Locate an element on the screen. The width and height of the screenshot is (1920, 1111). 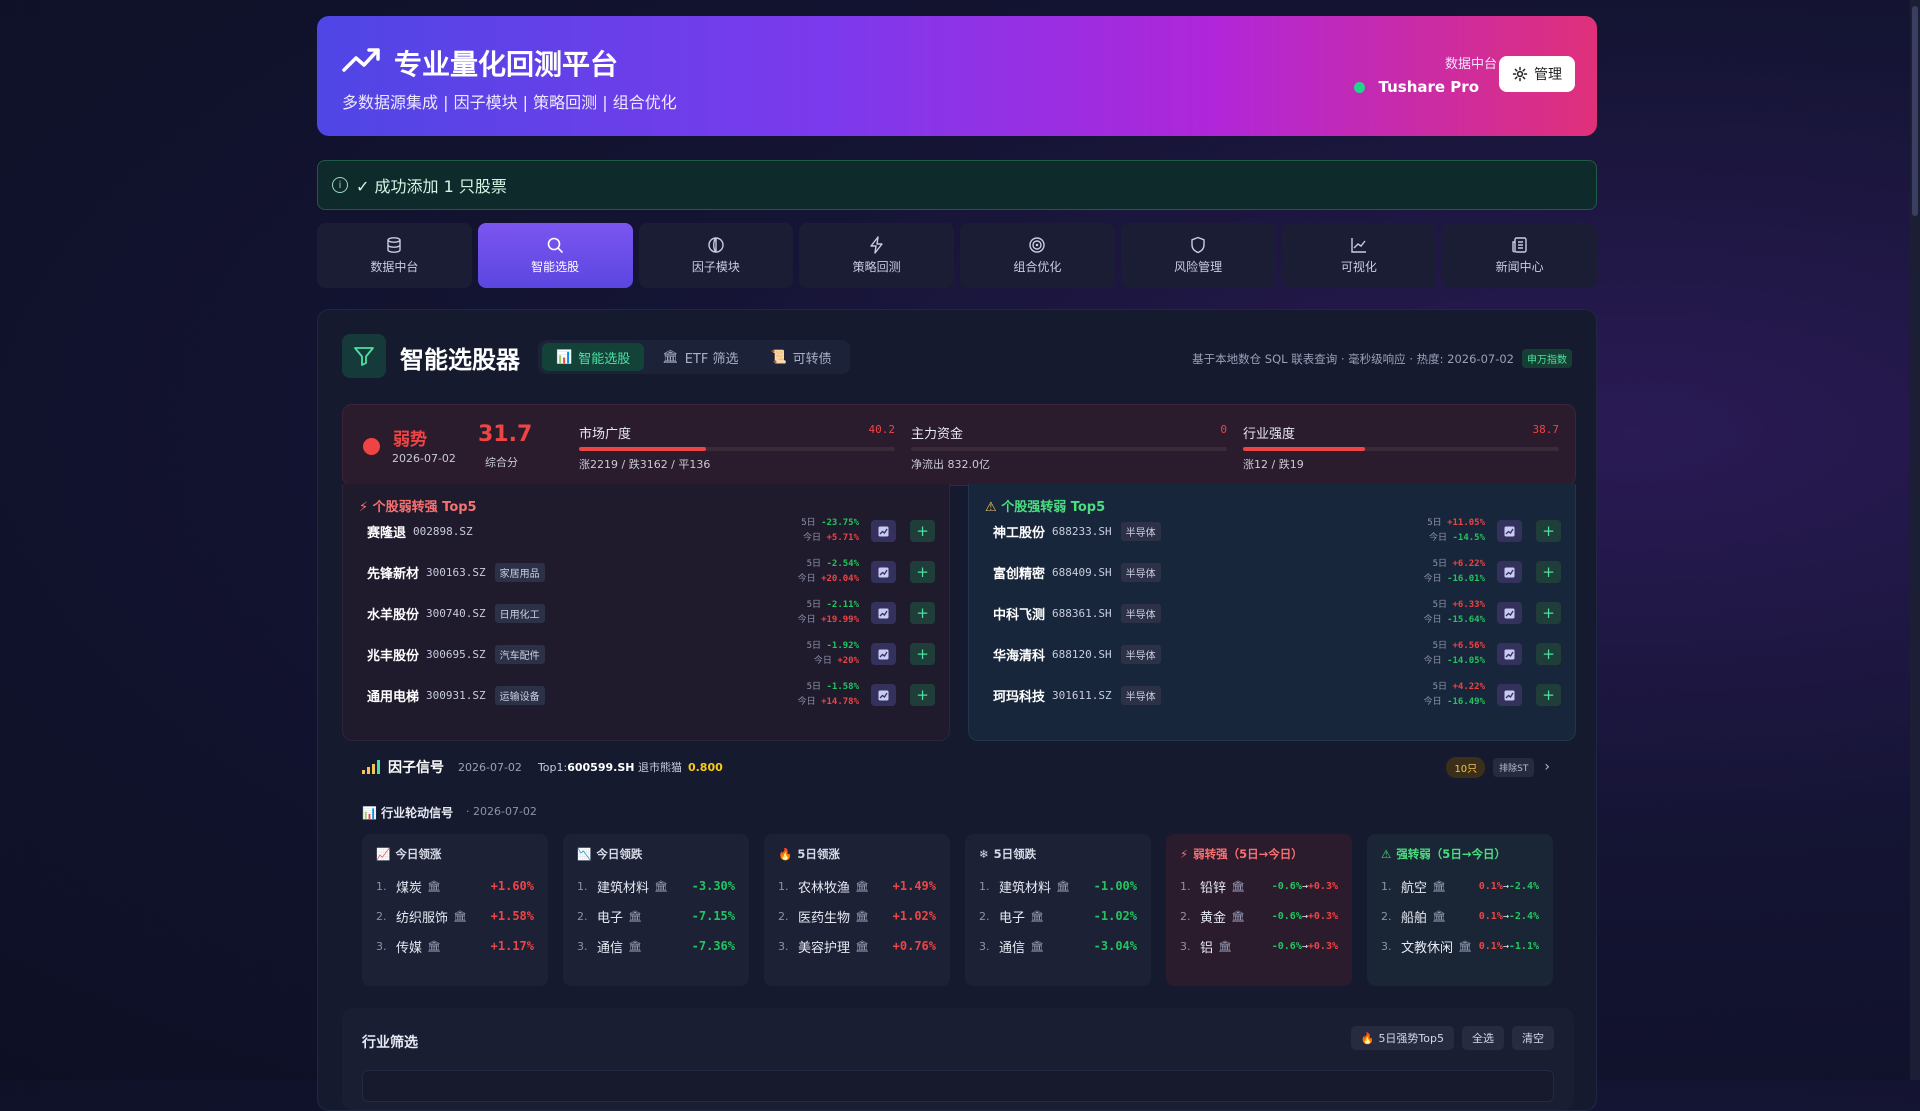
rotation-item: 3. 通信 🏛 -3.04% is located at coordinates (1058, 946).